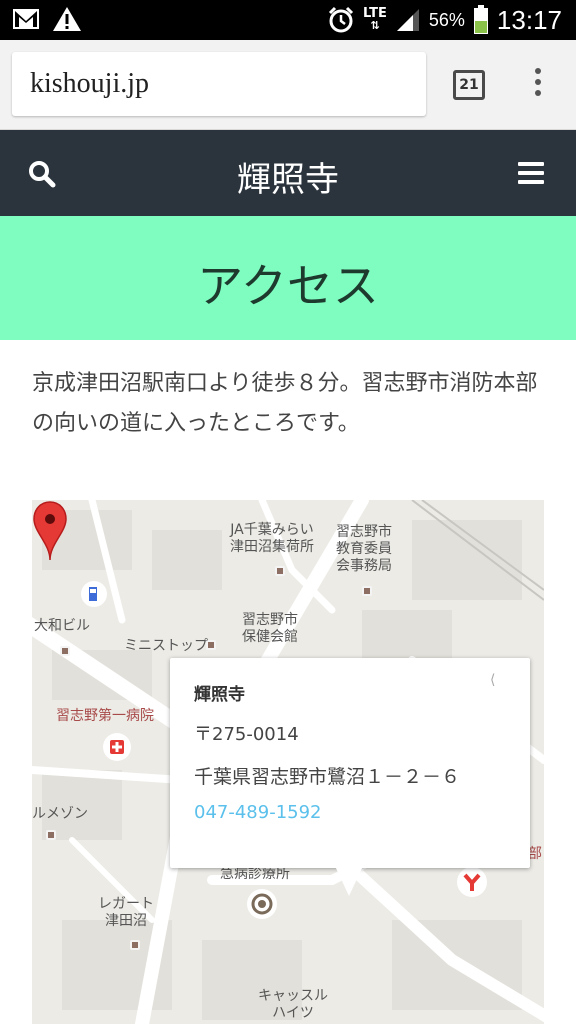 This screenshot has height=1024, width=576. I want to click on info-window-address: 千葉県習志野市鷺沼１－２－６, so click(327, 777).